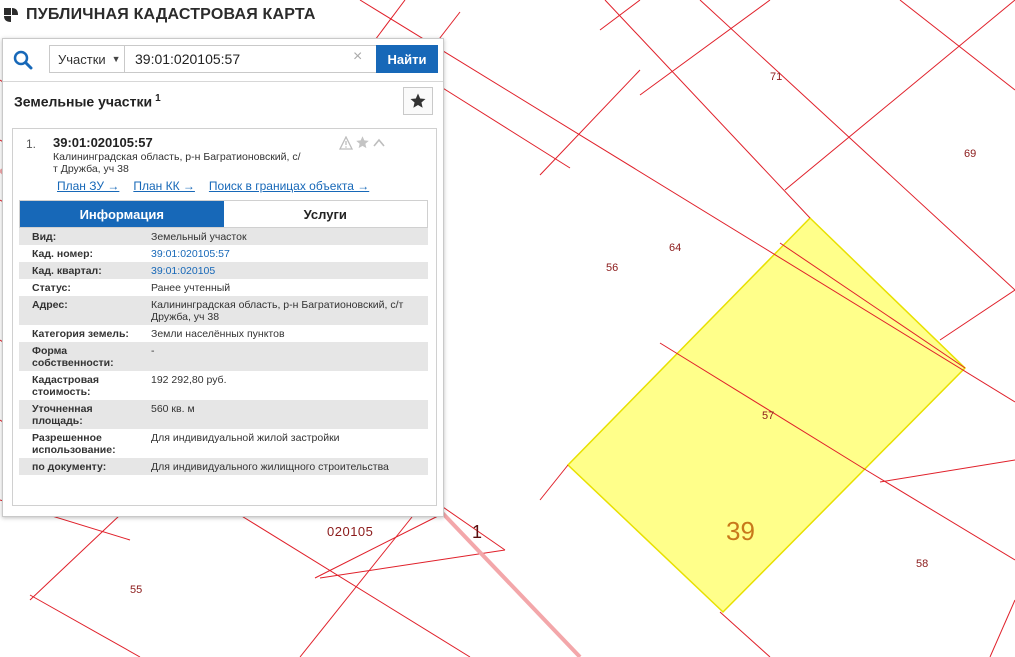 The width and height of the screenshot is (1015, 657). What do you see at coordinates (740, 531) in the screenshot?
I see `parcel-number-label: 39` at bounding box center [740, 531].